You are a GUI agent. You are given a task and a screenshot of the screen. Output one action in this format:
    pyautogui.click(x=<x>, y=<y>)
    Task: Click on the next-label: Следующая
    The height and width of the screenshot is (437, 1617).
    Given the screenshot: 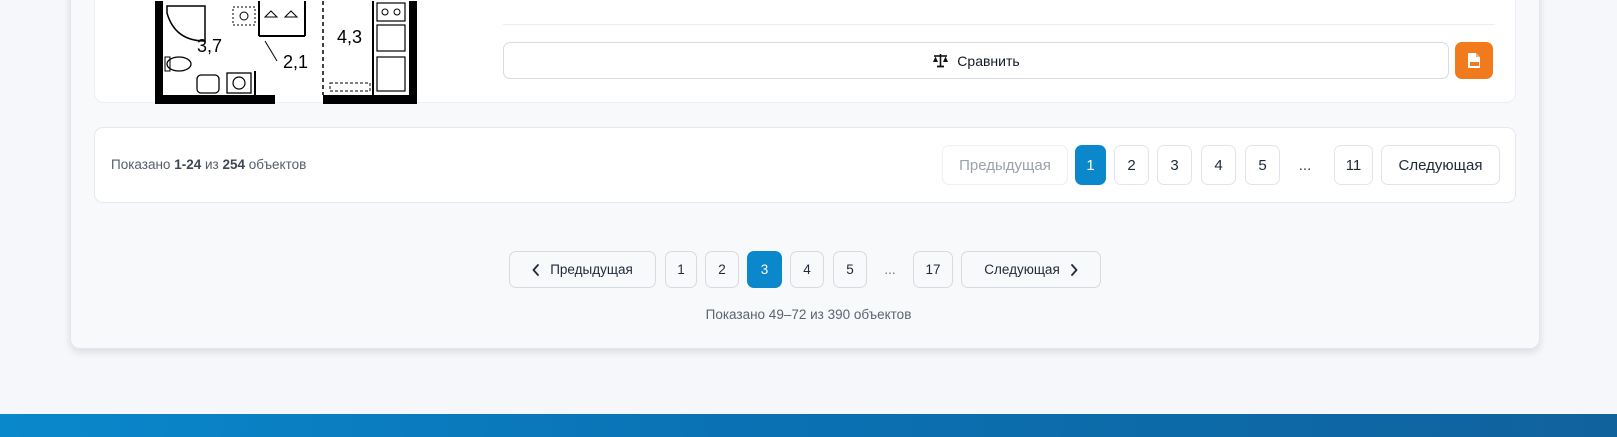 What is the action you would take?
    pyautogui.click(x=1022, y=269)
    